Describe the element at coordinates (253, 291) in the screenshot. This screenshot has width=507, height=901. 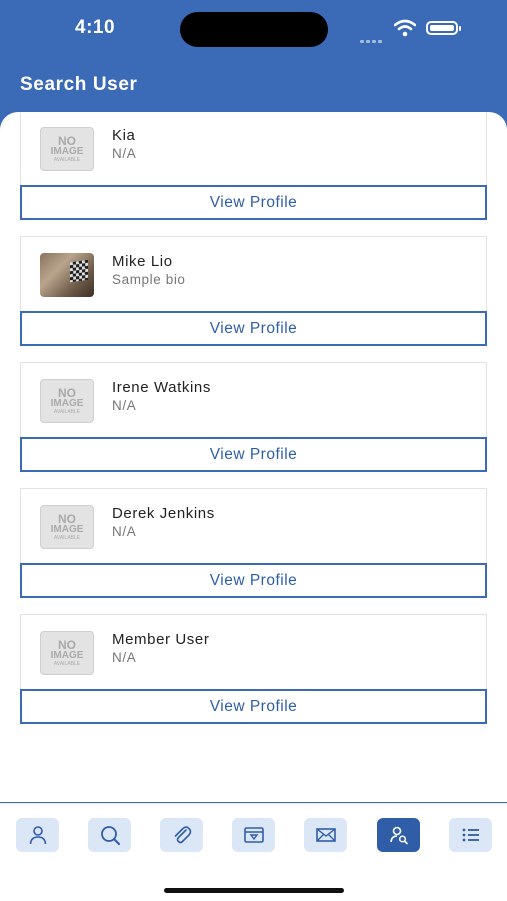
I see `user-card: Mike Lio Sample bio View Profile` at that location.